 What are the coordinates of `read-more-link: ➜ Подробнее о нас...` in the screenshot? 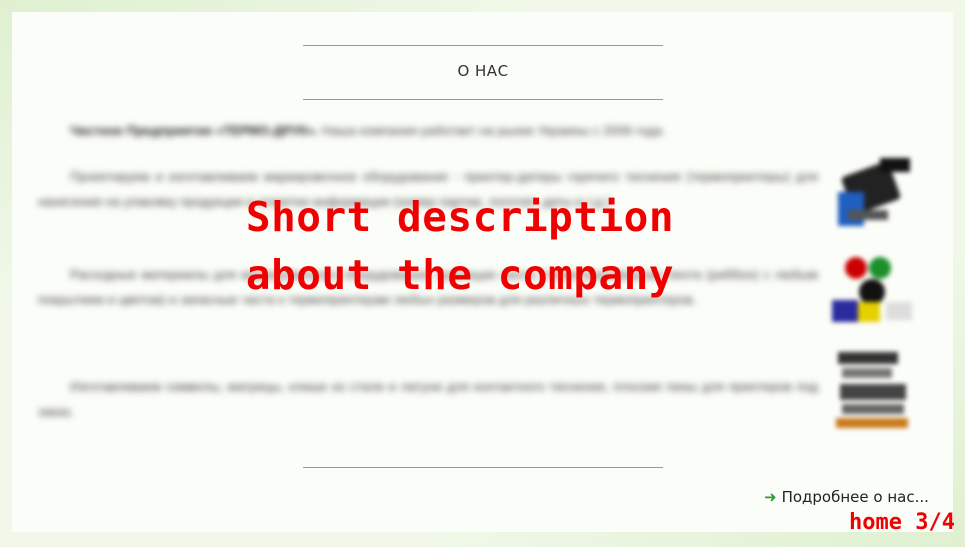 It's located at (846, 497).